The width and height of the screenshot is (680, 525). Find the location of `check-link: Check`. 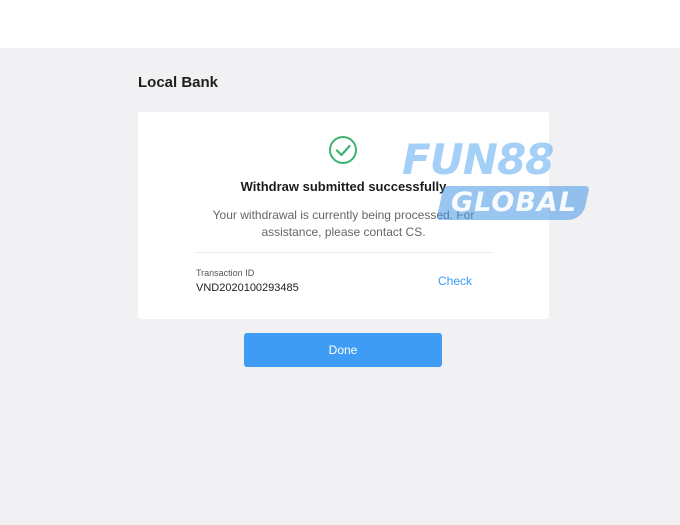

check-link: Check is located at coordinates (455, 281).